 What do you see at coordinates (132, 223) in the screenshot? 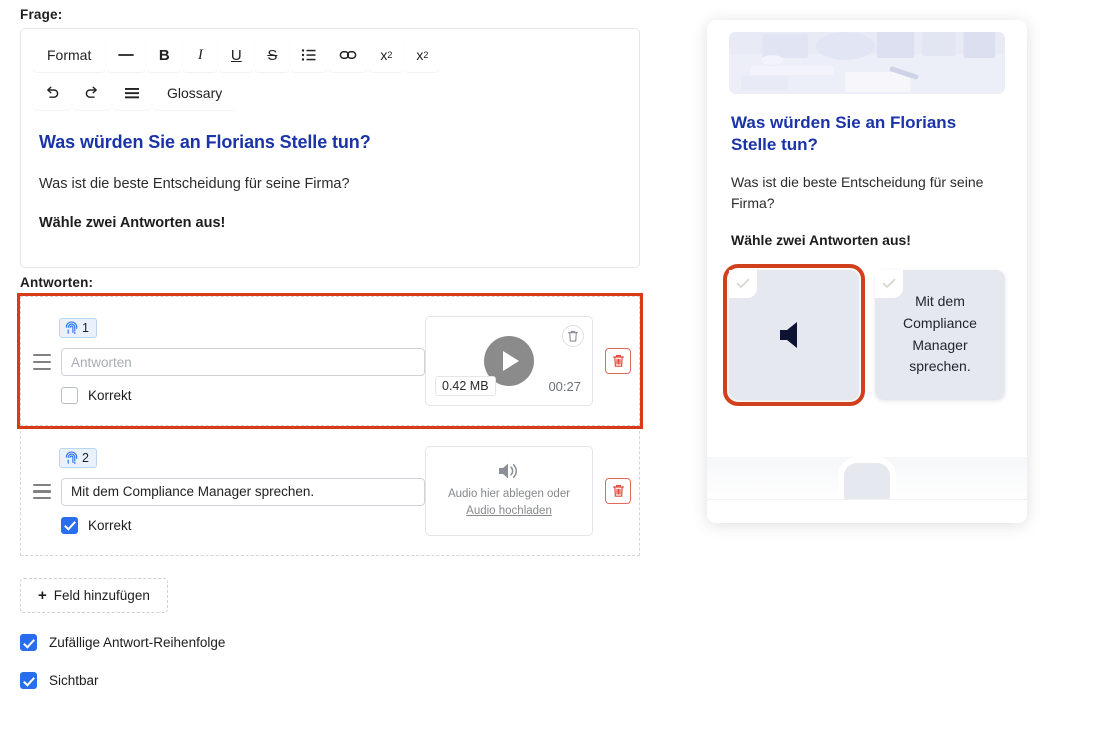
I see `editor-bold-line: Wähle zwei Antworten aus!` at bounding box center [132, 223].